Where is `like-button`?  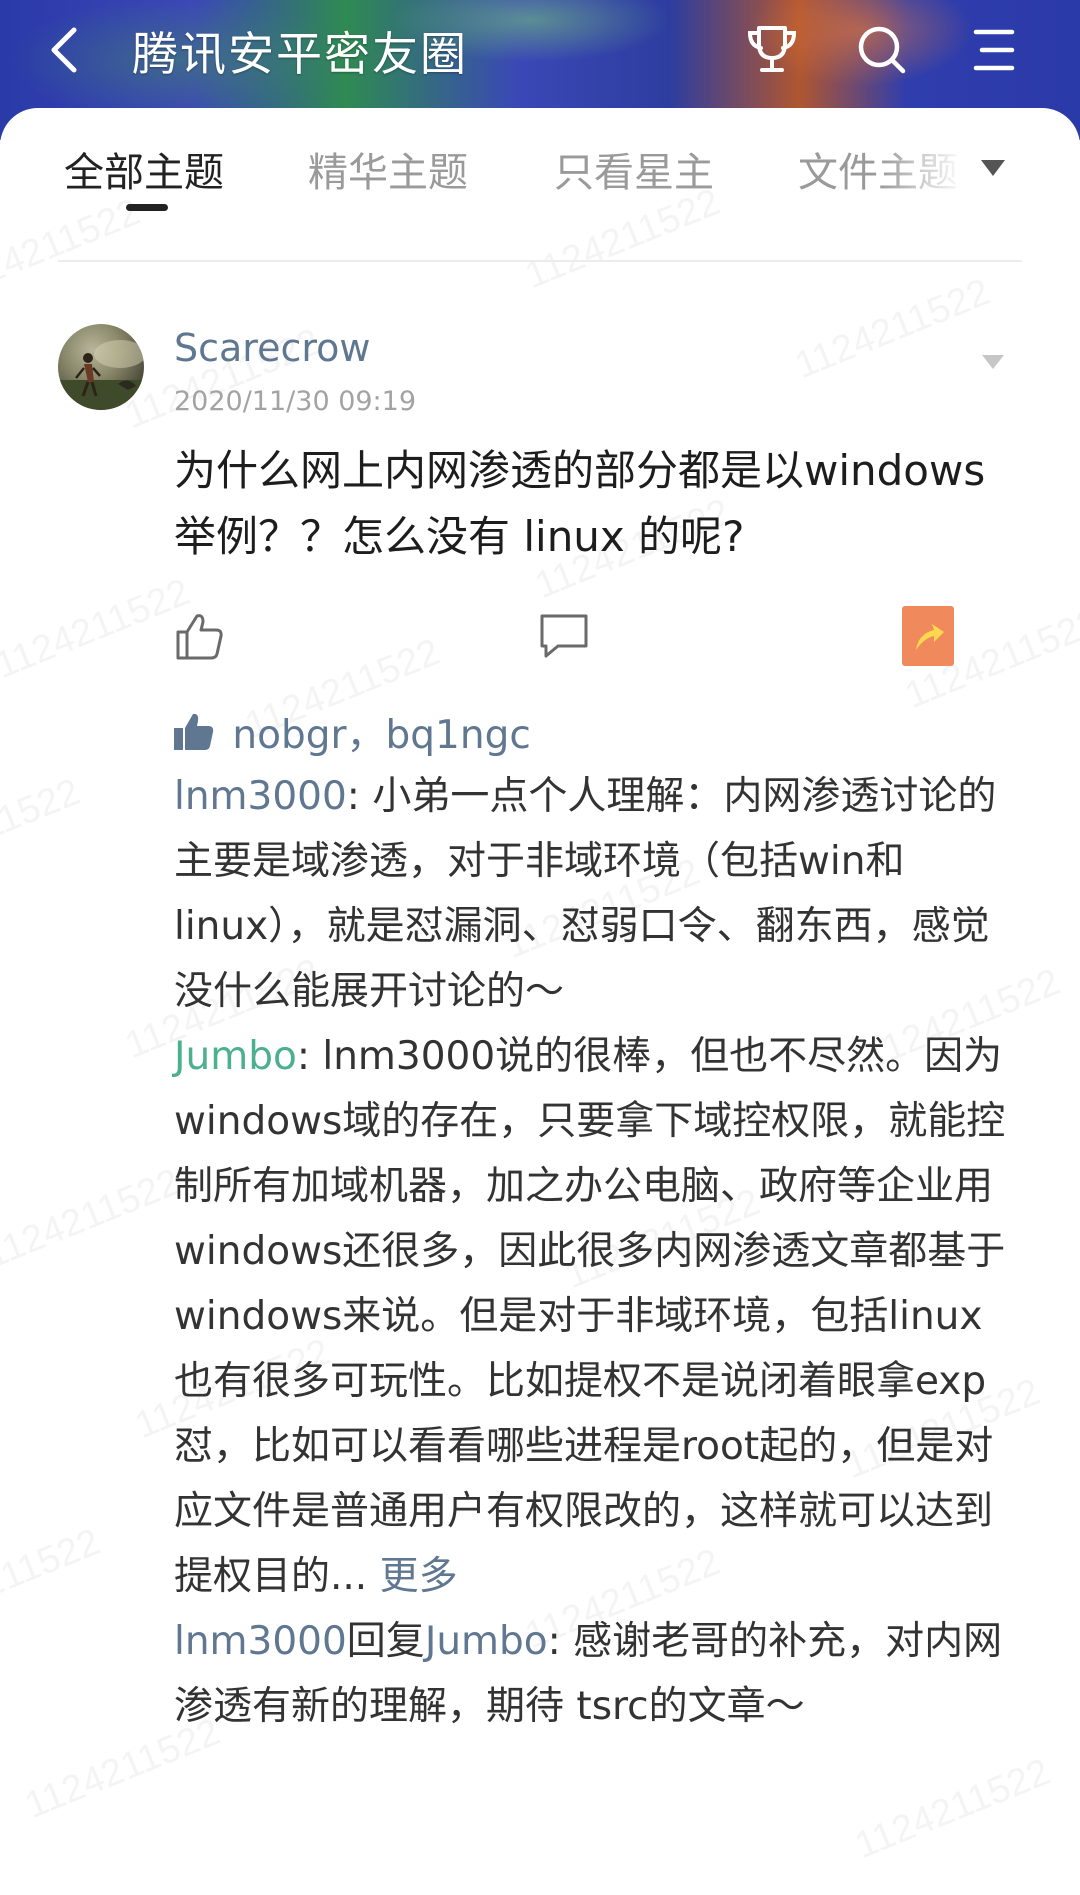 like-button is located at coordinates (200, 636).